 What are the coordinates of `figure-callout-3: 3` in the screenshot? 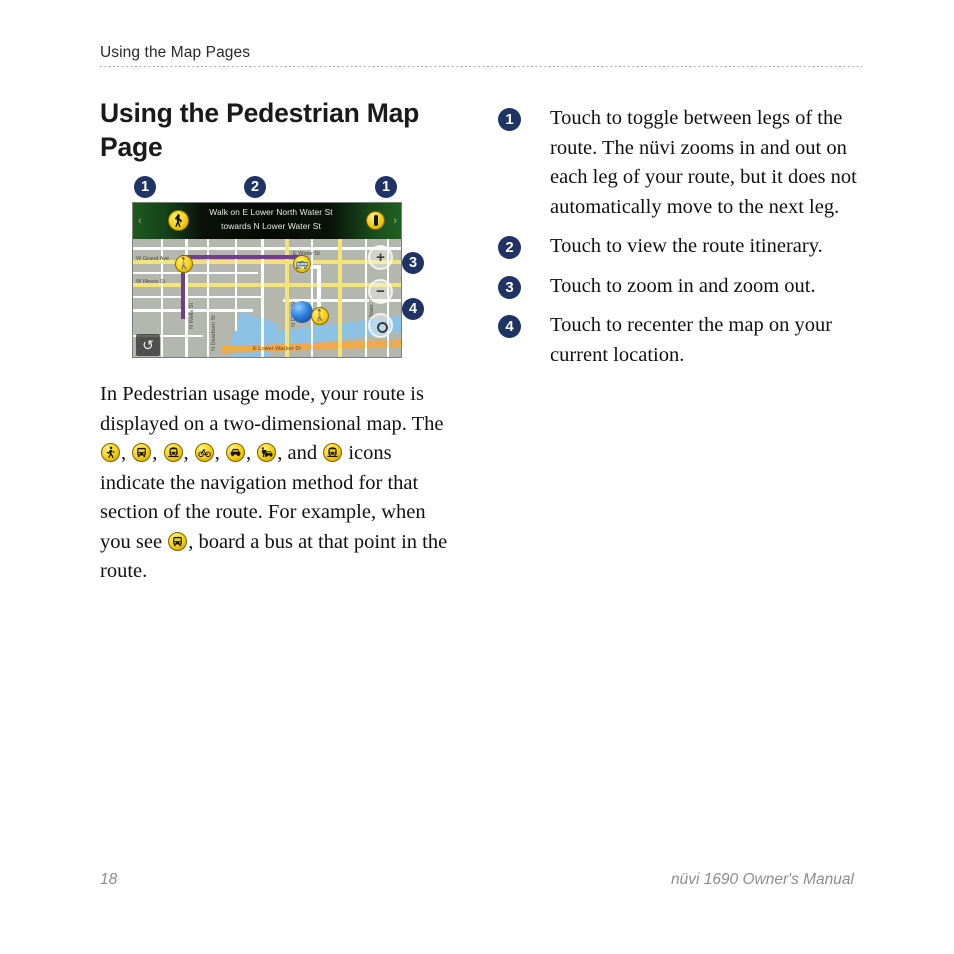 It's located at (413, 263).